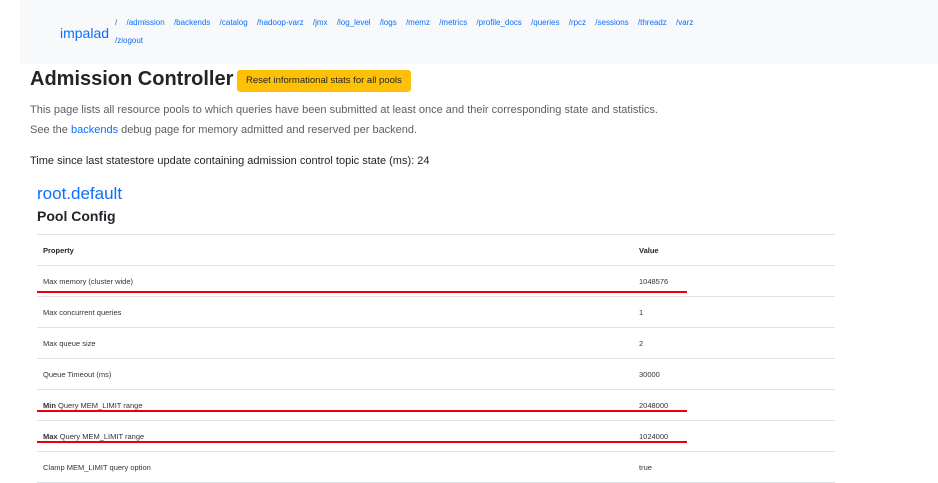 Image resolution: width=938 pixels, height=483 pixels. What do you see at coordinates (362, 292) in the screenshot?
I see `highlight-underline-max-memory` at bounding box center [362, 292].